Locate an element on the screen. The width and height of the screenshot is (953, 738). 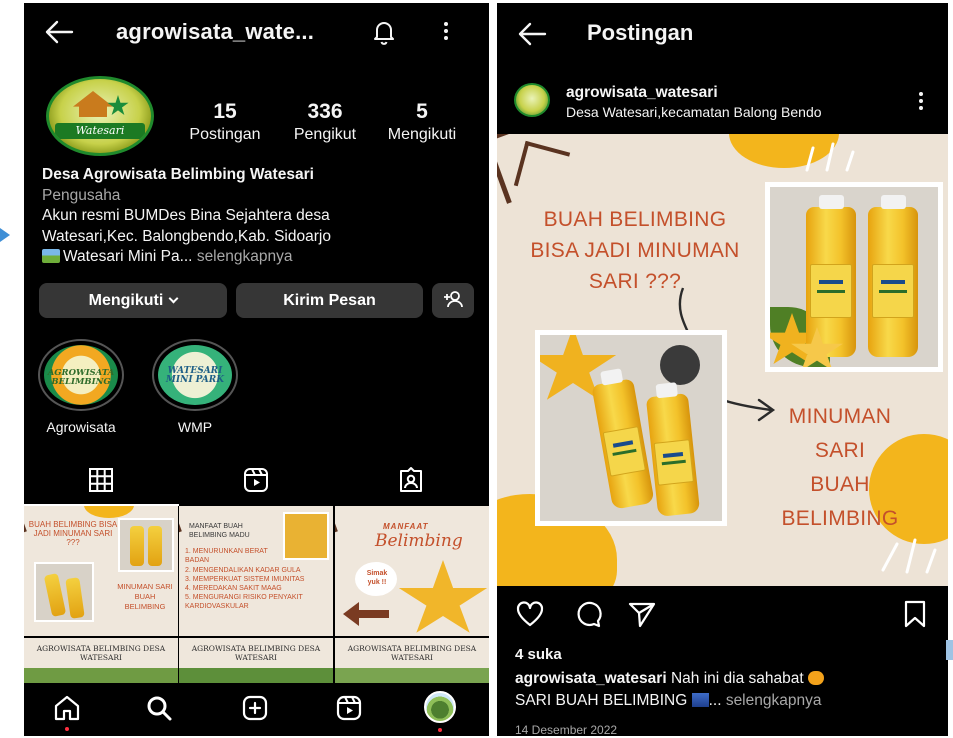
search-icon is located at coordinates (159, 708).